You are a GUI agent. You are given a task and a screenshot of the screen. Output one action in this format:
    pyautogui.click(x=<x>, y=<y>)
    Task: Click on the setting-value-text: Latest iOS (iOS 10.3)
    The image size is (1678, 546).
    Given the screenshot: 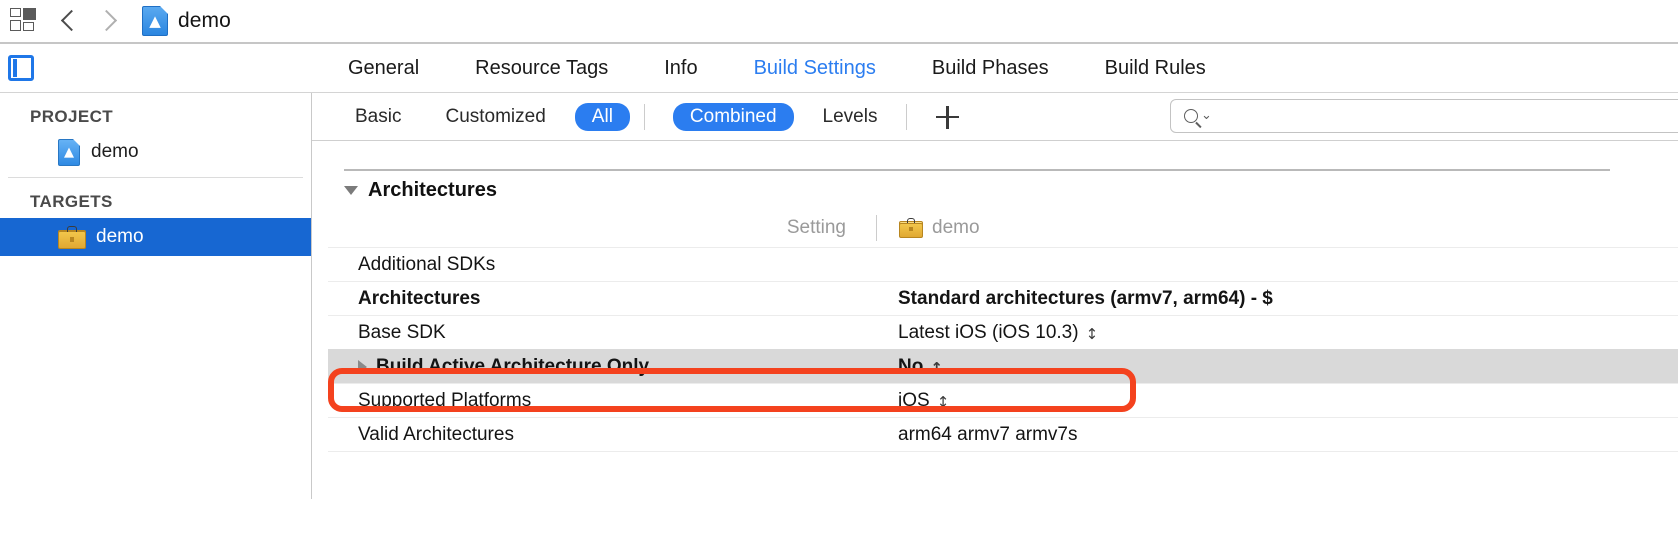 What is the action you would take?
    pyautogui.click(x=988, y=332)
    